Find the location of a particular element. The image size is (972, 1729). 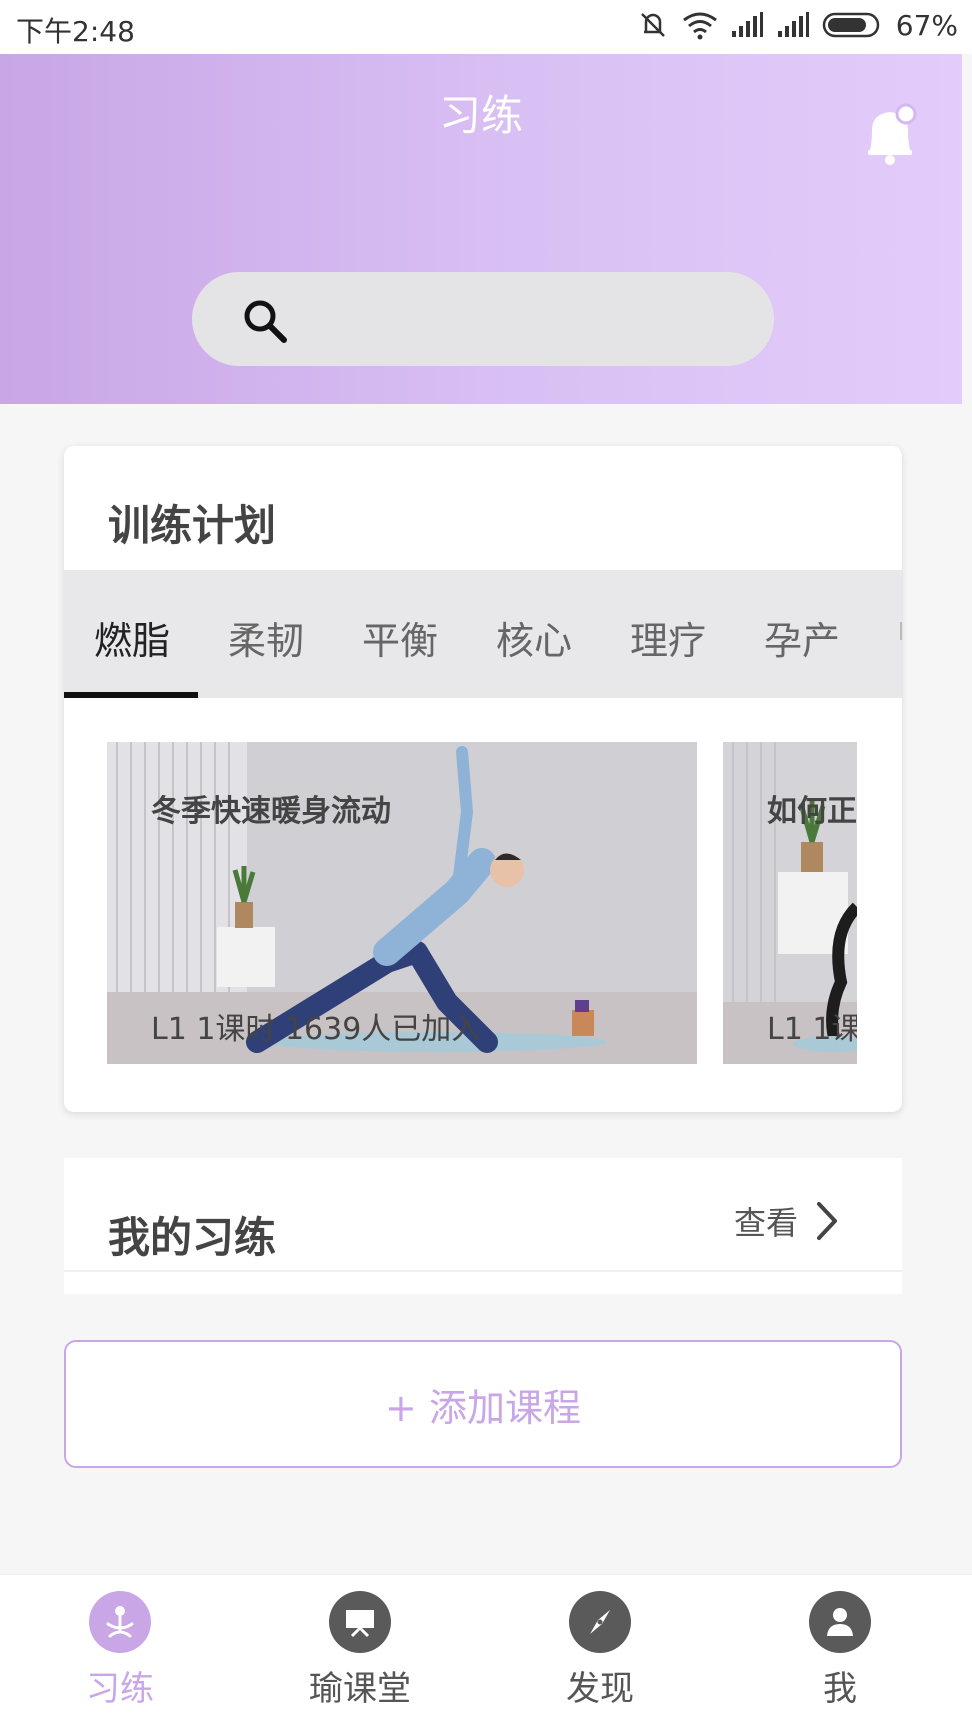

tab-flexibility: 柔韧 is located at coordinates (266, 637).